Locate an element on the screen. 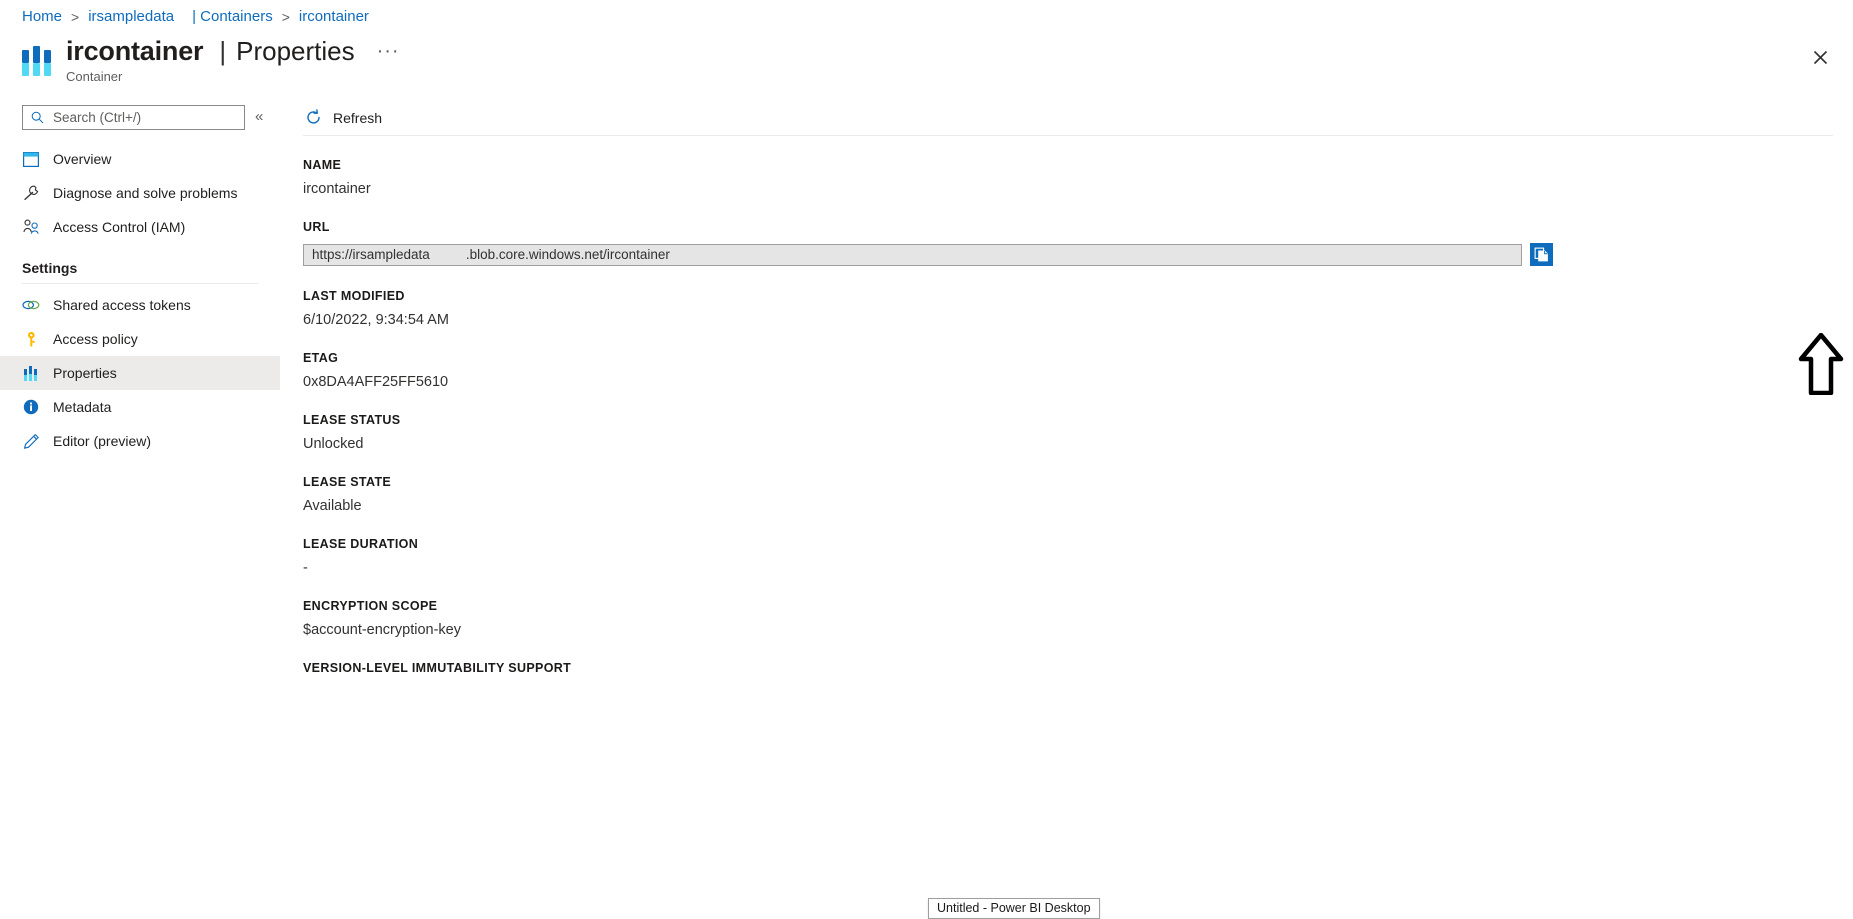  sidebar-item-access-policy: Access policy is located at coordinates (140, 339).